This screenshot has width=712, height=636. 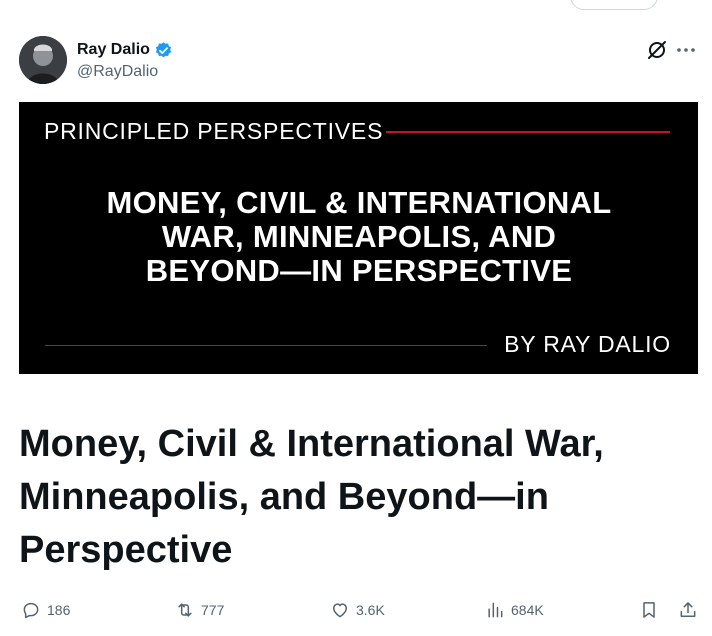 What do you see at coordinates (43, 60) in the screenshot?
I see `avatar` at bounding box center [43, 60].